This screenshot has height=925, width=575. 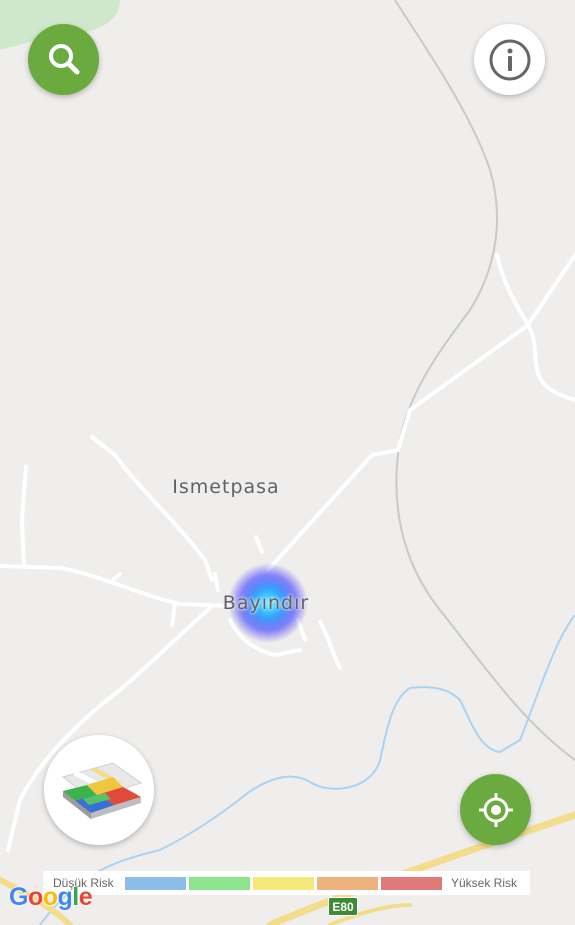 I want to click on place-label-ismetpasa: Ismetpasa, so click(x=226, y=487).